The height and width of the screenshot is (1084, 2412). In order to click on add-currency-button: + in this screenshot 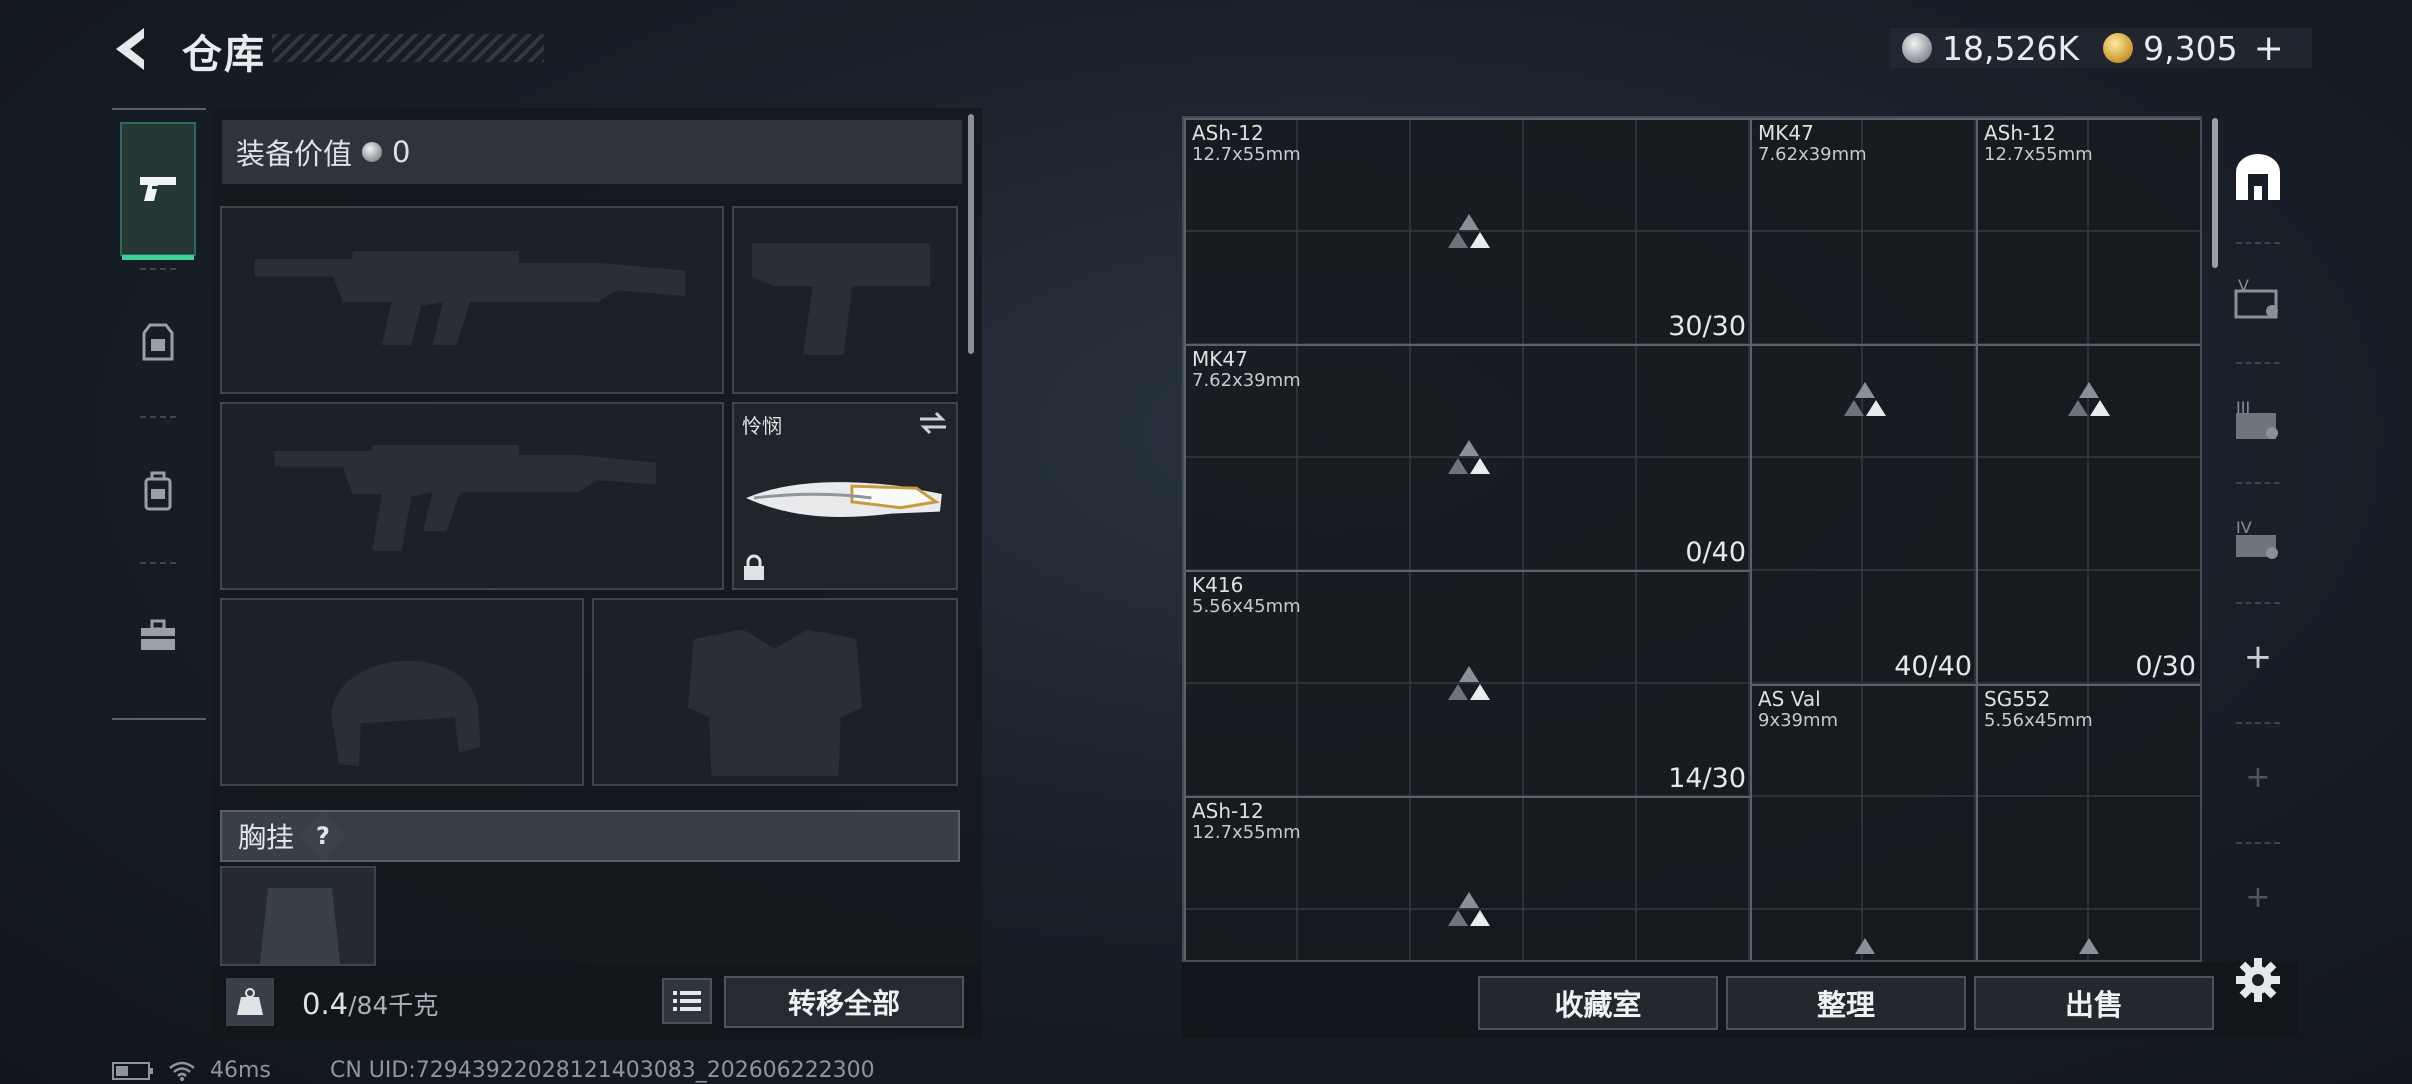, I will do `click(2269, 48)`.